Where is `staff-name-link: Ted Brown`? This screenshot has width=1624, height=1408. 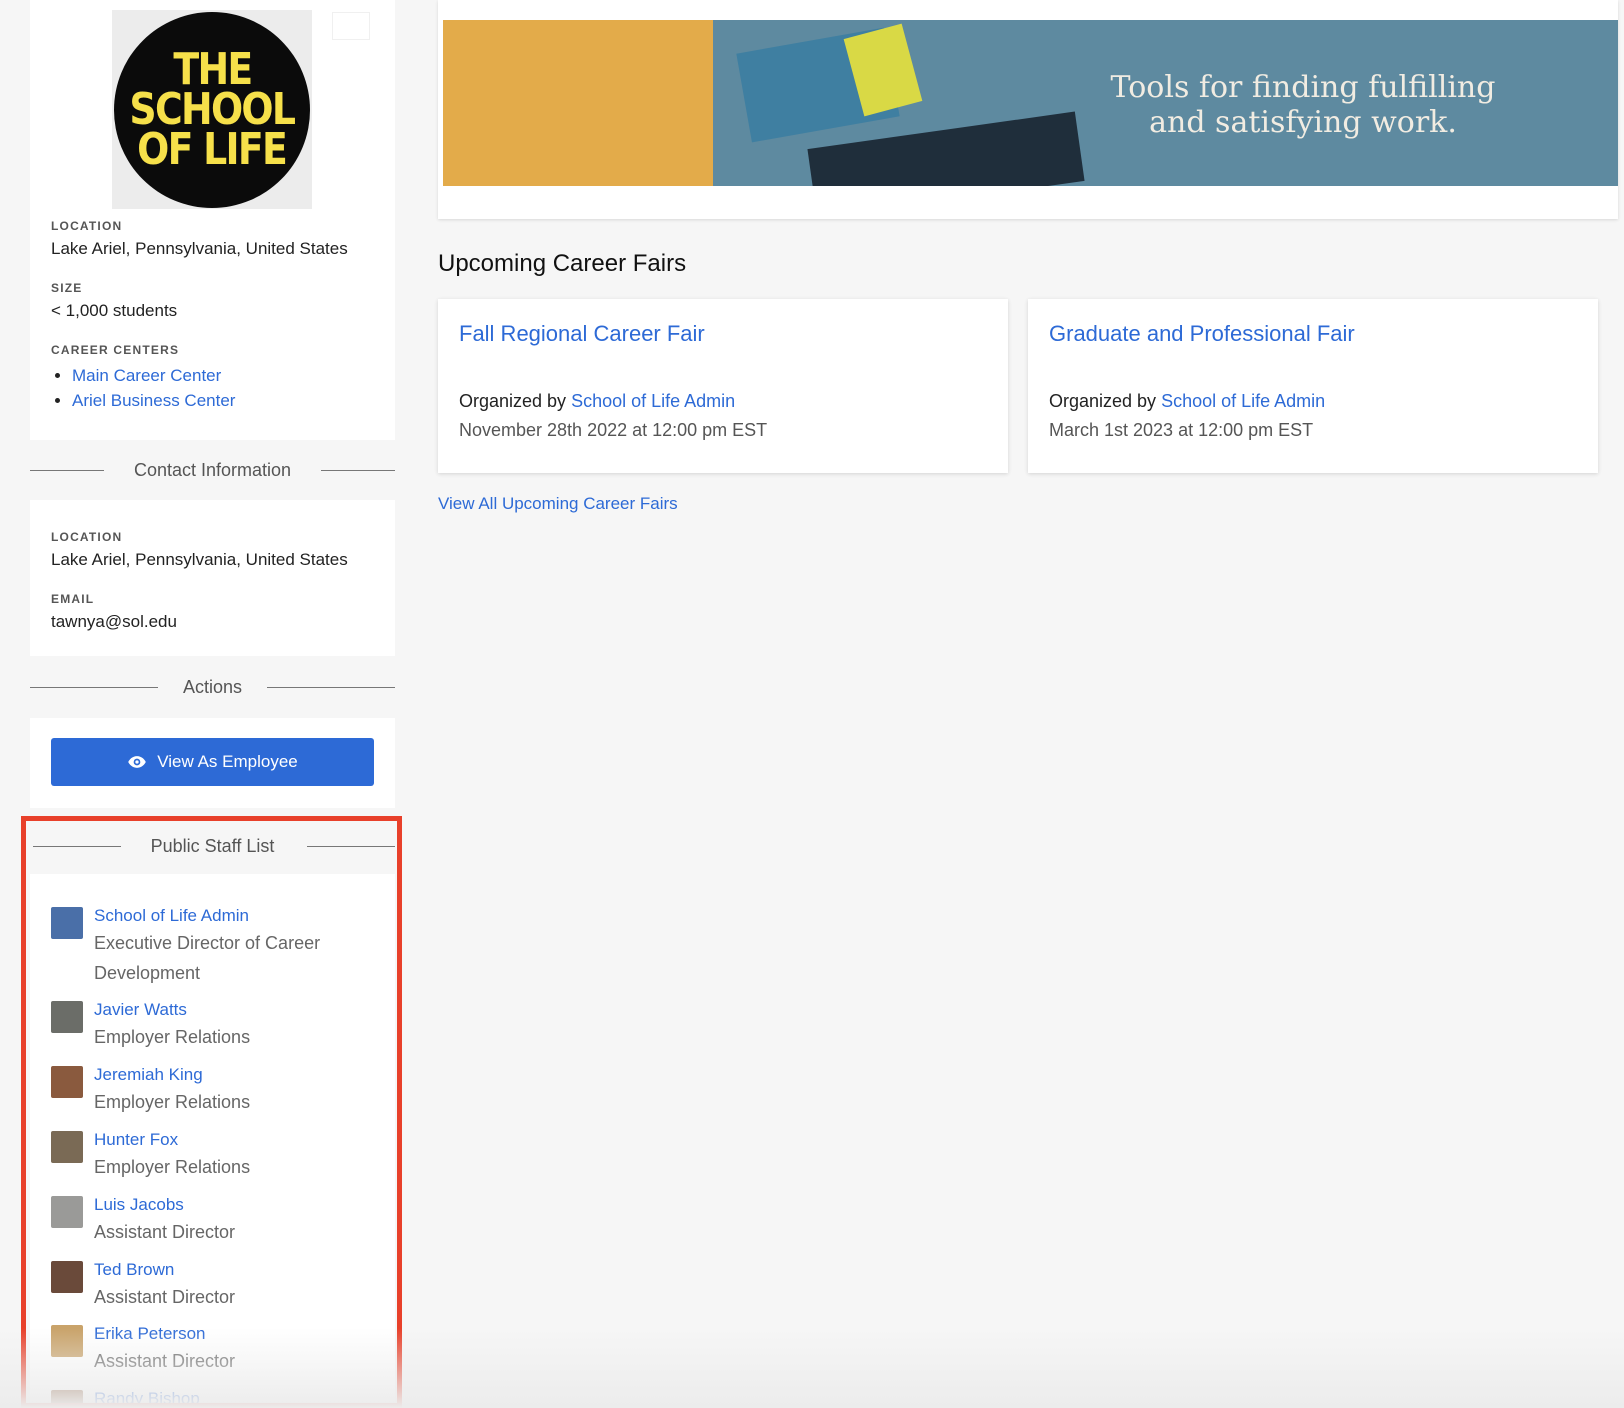
staff-name-link: Ted Brown is located at coordinates (134, 1269).